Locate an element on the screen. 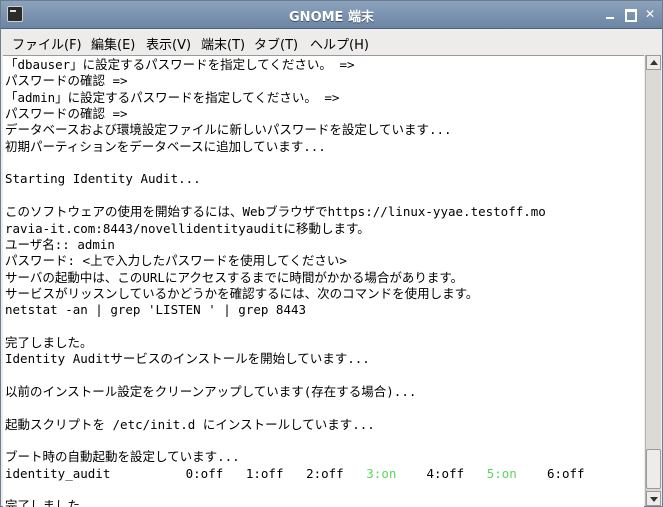 This screenshot has width=663, height=507. terminal-line: パスワード: <上で入力したパスワードを使用してください> is located at coordinates (176, 261).